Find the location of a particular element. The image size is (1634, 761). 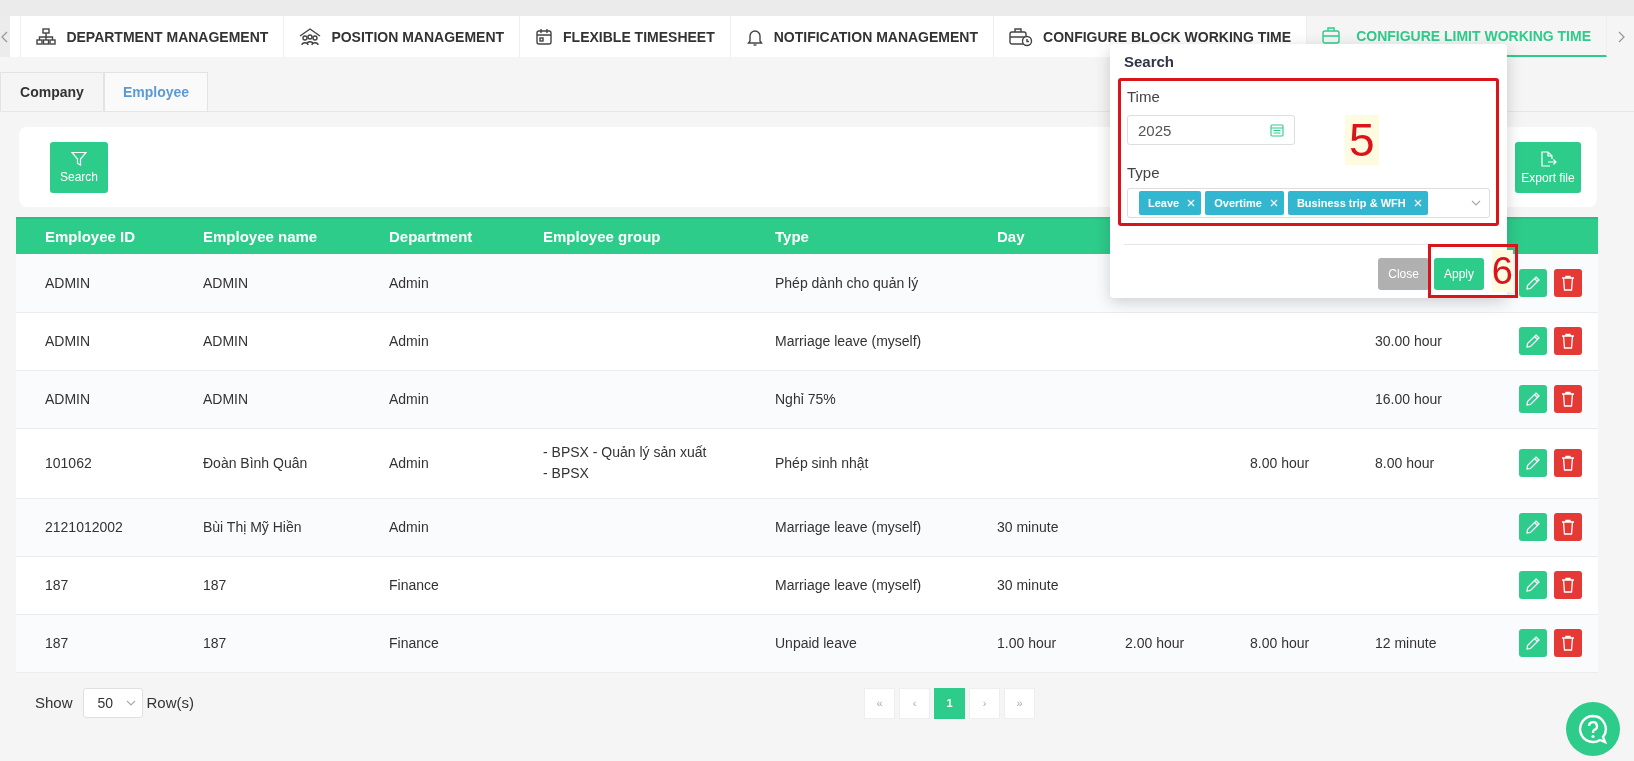

remove-icon is located at coordinates (1273, 203).